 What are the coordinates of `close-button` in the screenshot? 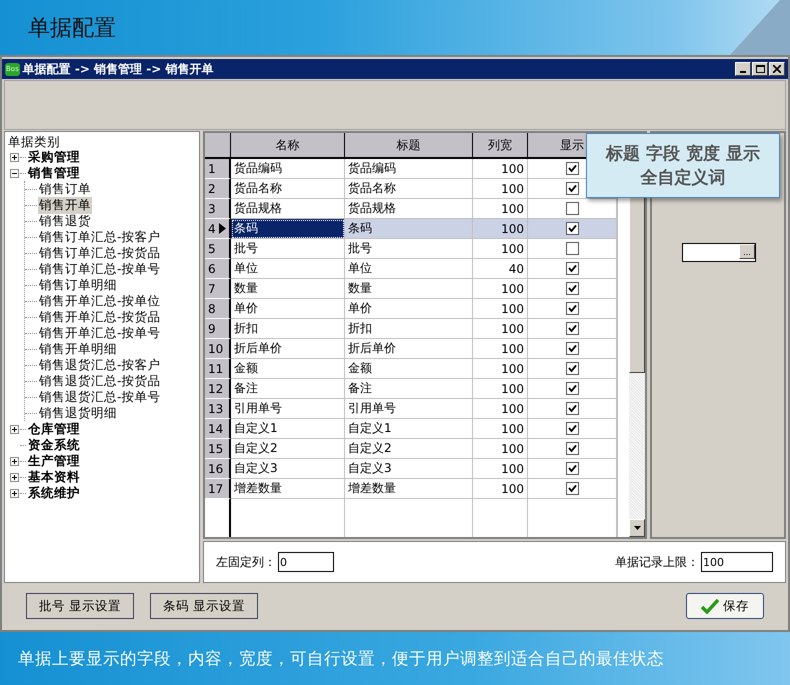 It's located at (777, 69).